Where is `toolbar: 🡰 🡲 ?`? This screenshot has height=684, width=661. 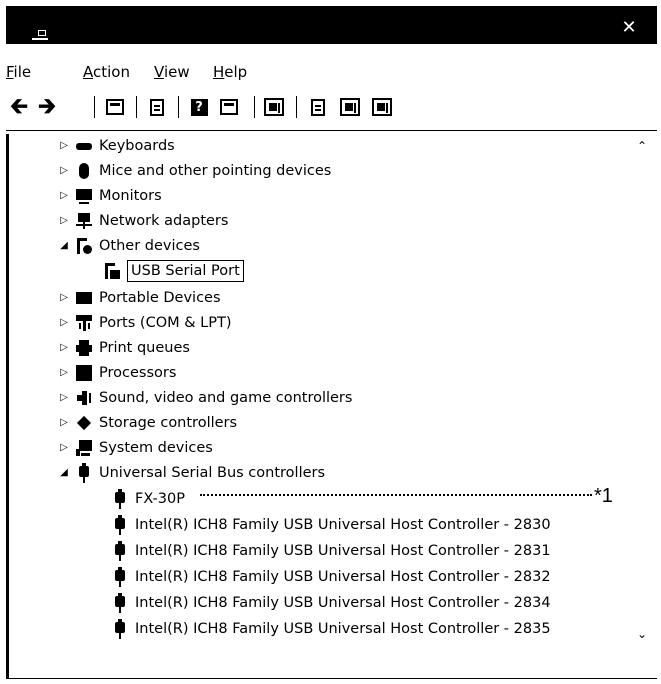 toolbar: 🡰 🡲 ? is located at coordinates (326, 108).